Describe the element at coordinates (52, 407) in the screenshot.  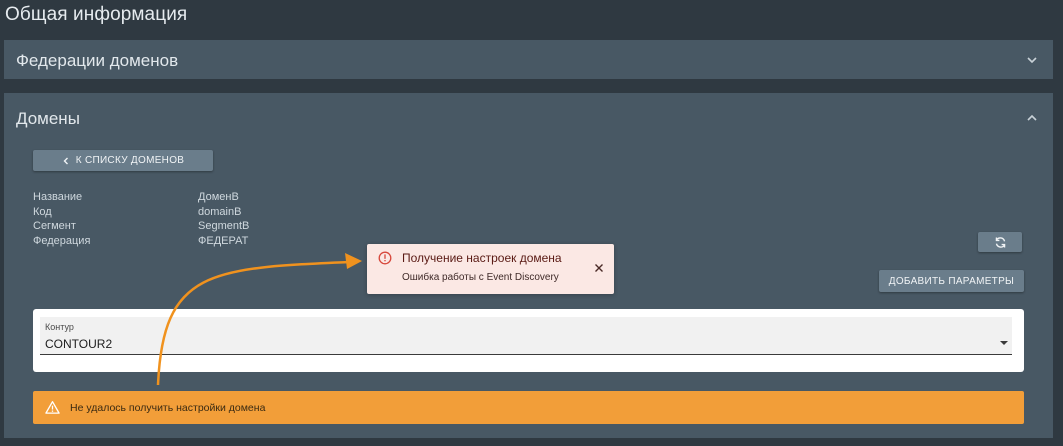
I see `warning-icon` at that location.